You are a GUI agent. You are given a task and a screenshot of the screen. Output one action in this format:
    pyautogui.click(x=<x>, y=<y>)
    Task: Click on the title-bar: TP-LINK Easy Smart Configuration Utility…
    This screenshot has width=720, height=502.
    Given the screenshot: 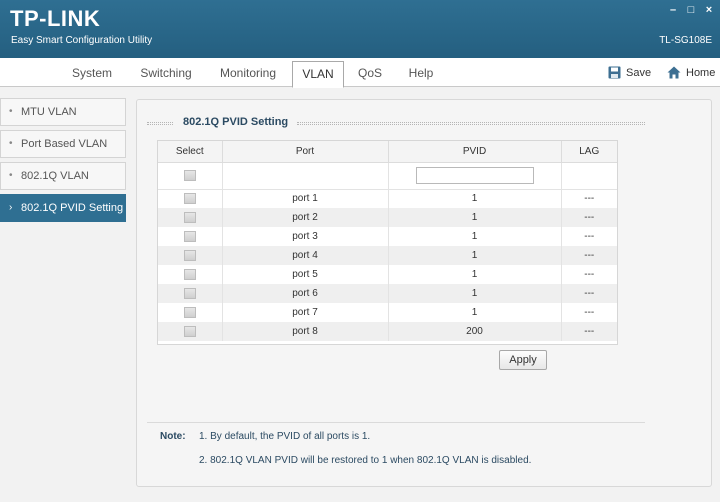 What is the action you would take?
    pyautogui.click(x=360, y=29)
    